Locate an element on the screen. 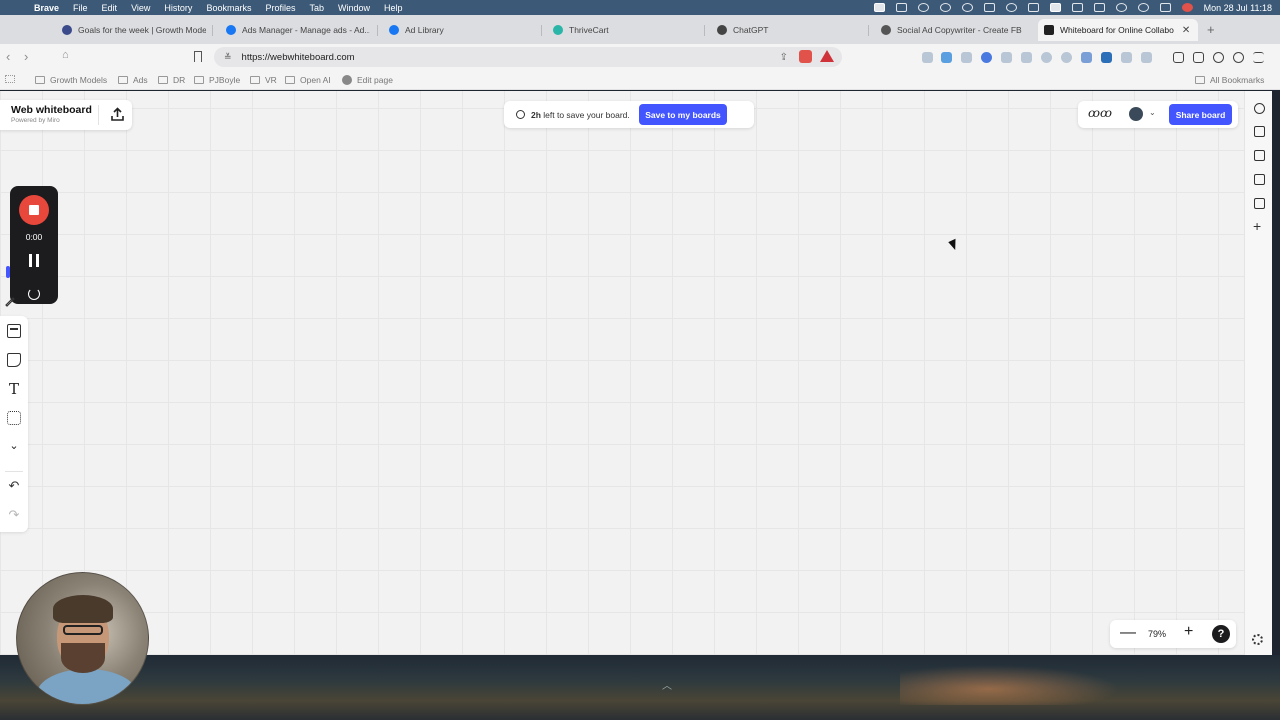 The height and width of the screenshot is (720, 1280). zoom-level: 79% is located at coordinates (1157, 634).